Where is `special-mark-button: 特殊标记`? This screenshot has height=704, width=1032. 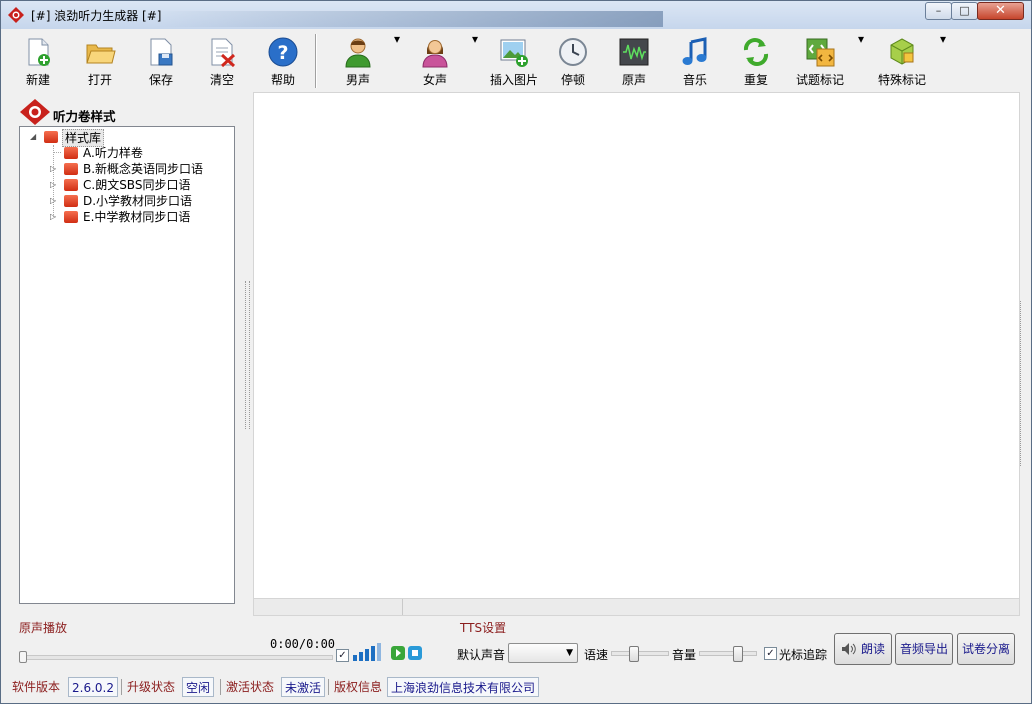
special-mark-button: 特殊标记 is located at coordinates (902, 60).